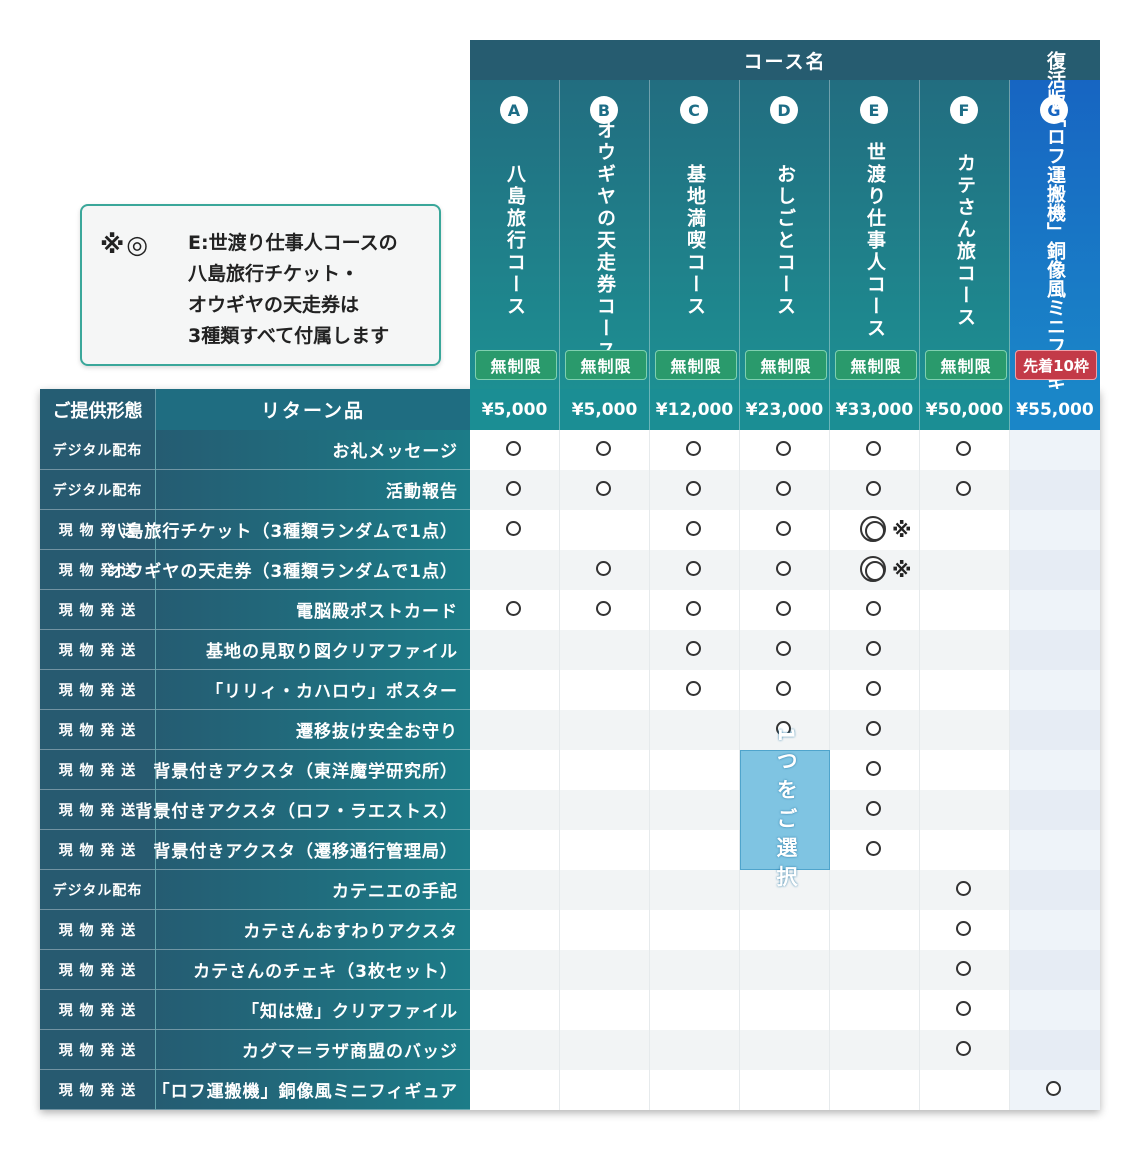 This screenshot has height=1150, width=1140. What do you see at coordinates (875, 241) in the screenshot?
I see `course-name: 世渡り仕事人コース` at bounding box center [875, 241].